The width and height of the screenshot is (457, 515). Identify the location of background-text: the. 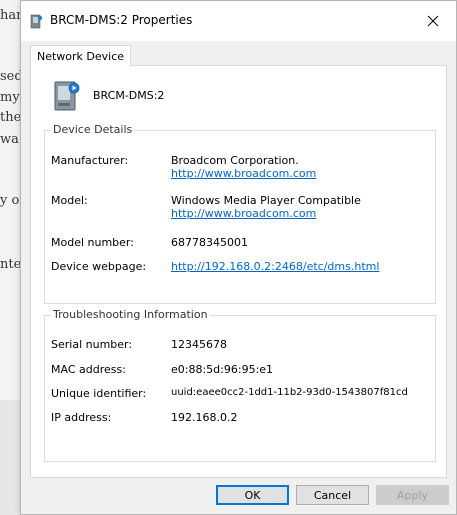
(10, 117).